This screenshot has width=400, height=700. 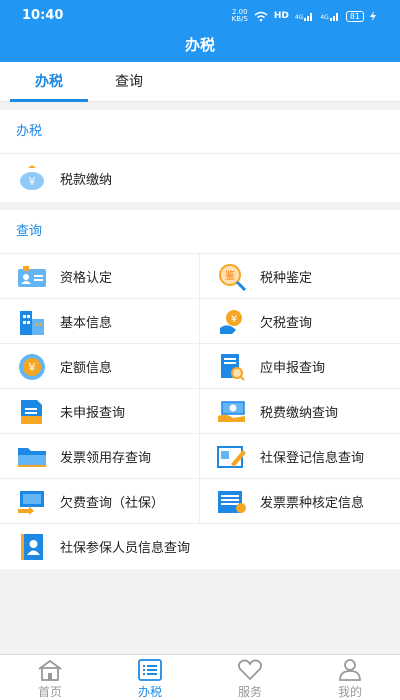 What do you see at coordinates (200, 31) in the screenshot?
I see `top-app-bar: 10:40 2.00 KB/S HD 4G 4G 81 办税` at bounding box center [200, 31].